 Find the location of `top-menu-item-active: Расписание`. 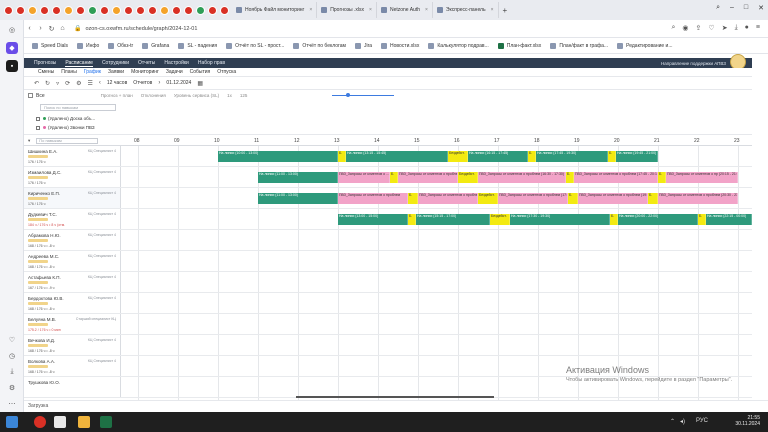

top-menu-item-active: Расписание is located at coordinates (79, 63).